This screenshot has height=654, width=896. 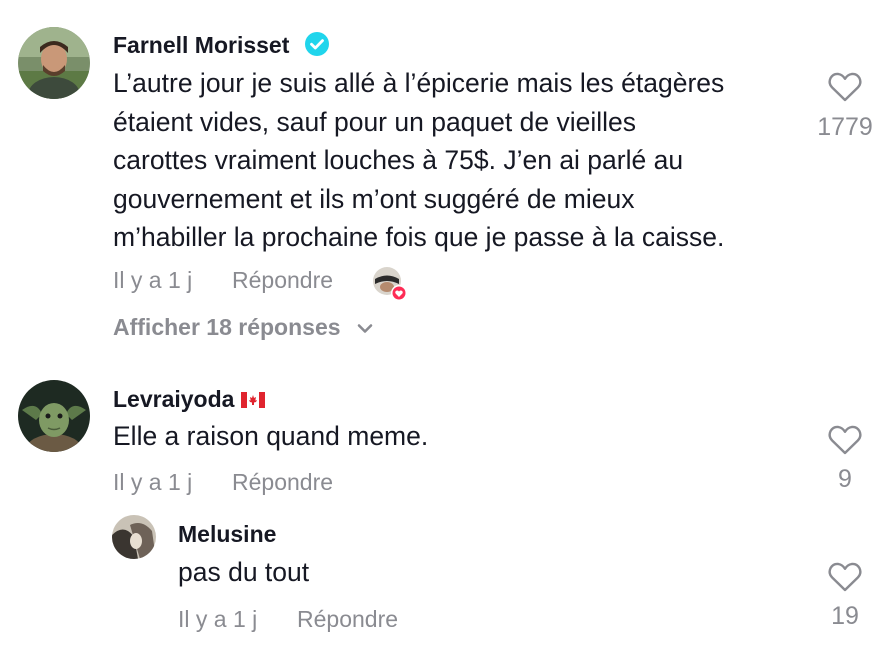 I want to click on comment-header: Farnell Morisset, so click(x=221, y=46).